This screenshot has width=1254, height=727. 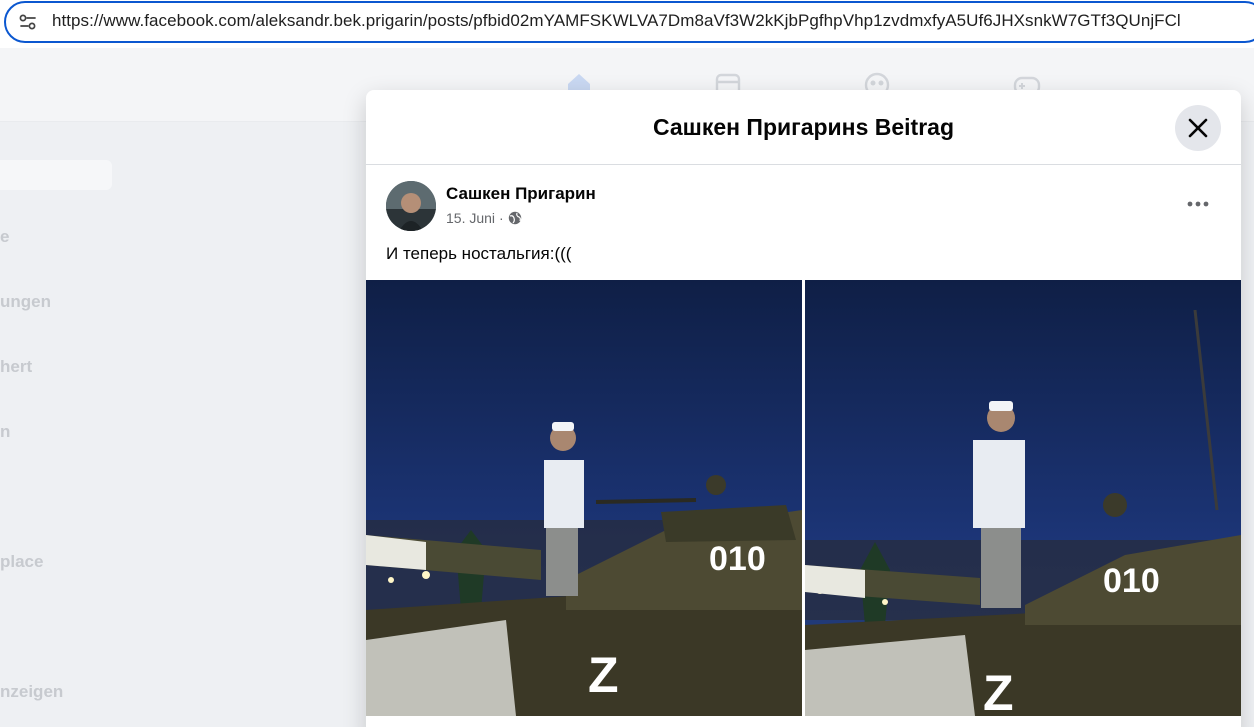 I want to click on more-options-button, so click(x=1198, y=204).